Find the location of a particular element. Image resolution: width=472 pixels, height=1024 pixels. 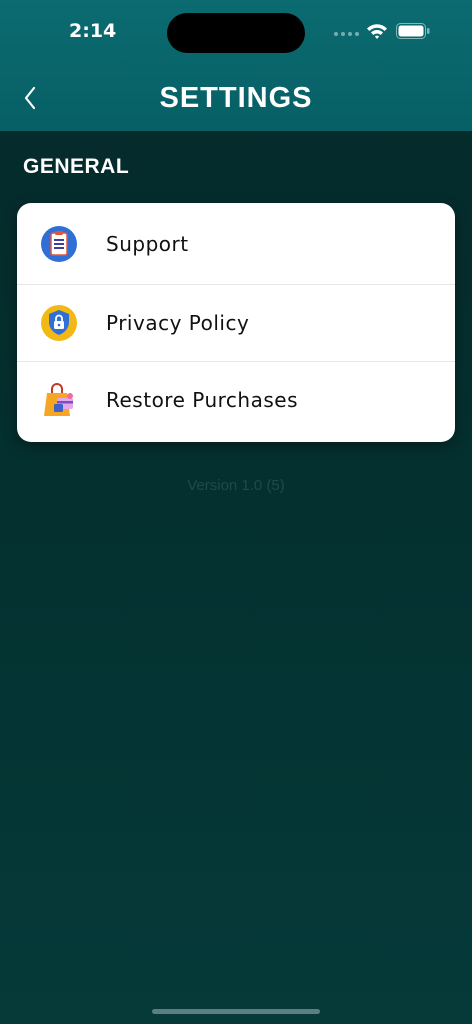

home-indicator is located at coordinates (236, 1011).